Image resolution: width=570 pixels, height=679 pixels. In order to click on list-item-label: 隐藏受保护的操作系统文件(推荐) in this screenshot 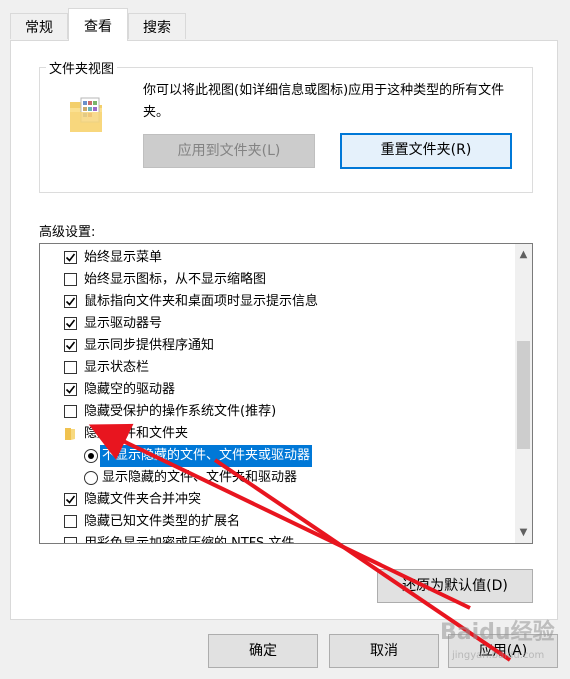, I will do `click(180, 411)`.